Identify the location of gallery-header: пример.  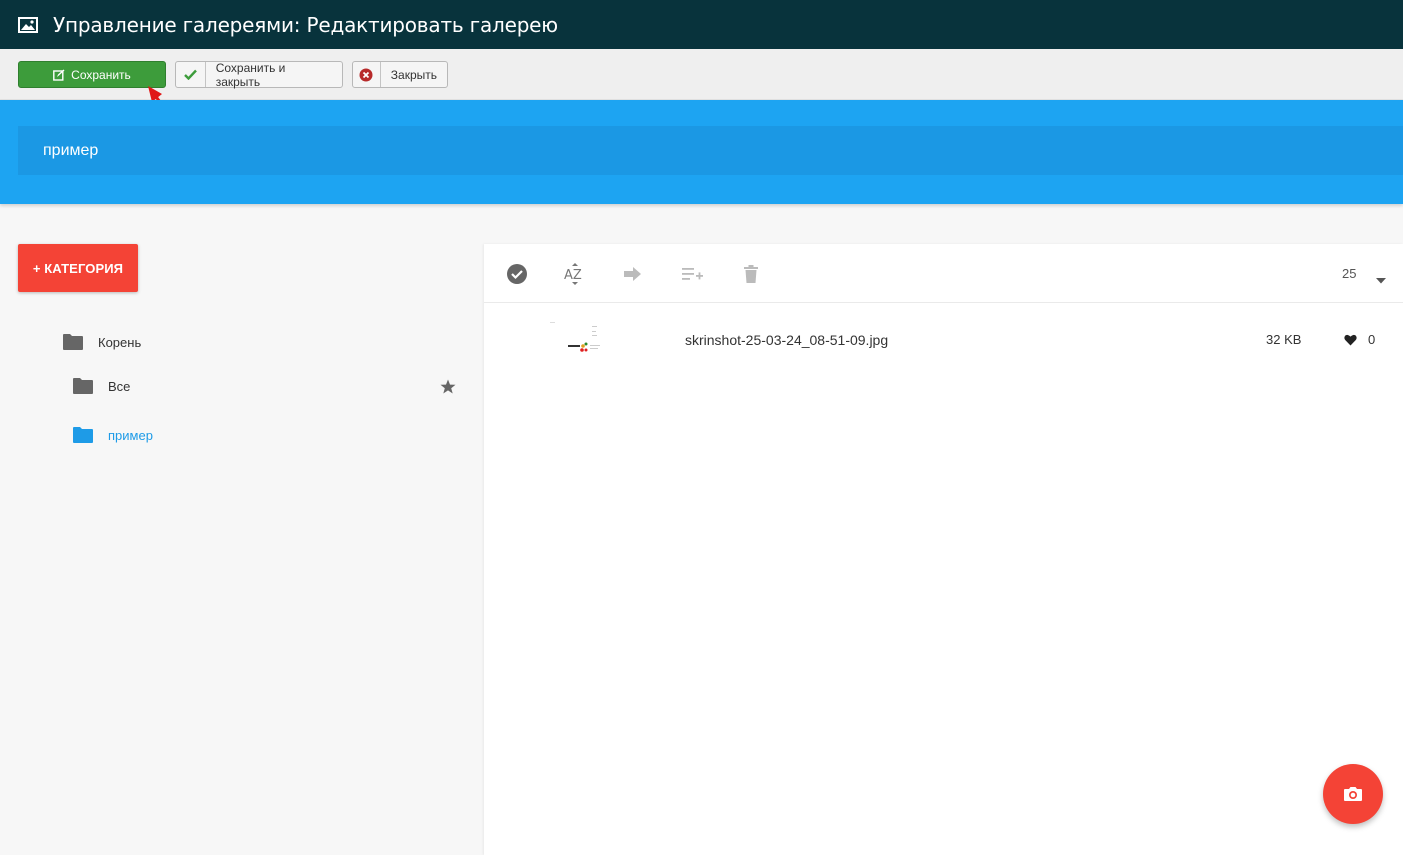
(701, 152).